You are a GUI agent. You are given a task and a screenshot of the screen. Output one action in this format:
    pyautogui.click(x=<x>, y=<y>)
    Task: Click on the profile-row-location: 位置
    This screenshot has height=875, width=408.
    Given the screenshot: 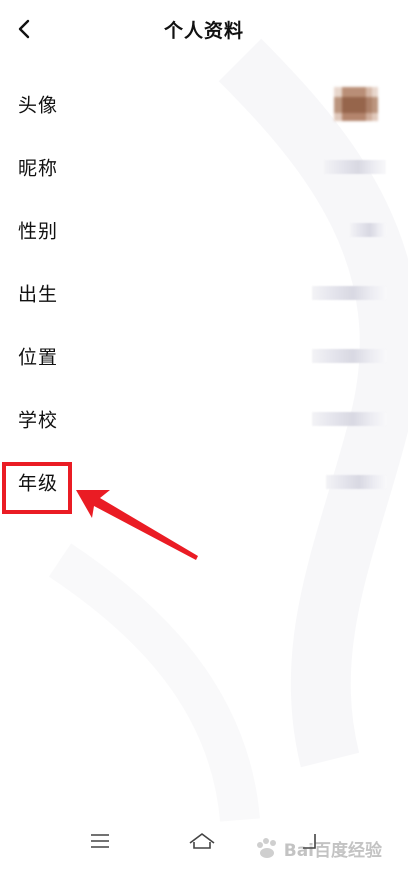 What is the action you would take?
    pyautogui.click(x=204, y=355)
    